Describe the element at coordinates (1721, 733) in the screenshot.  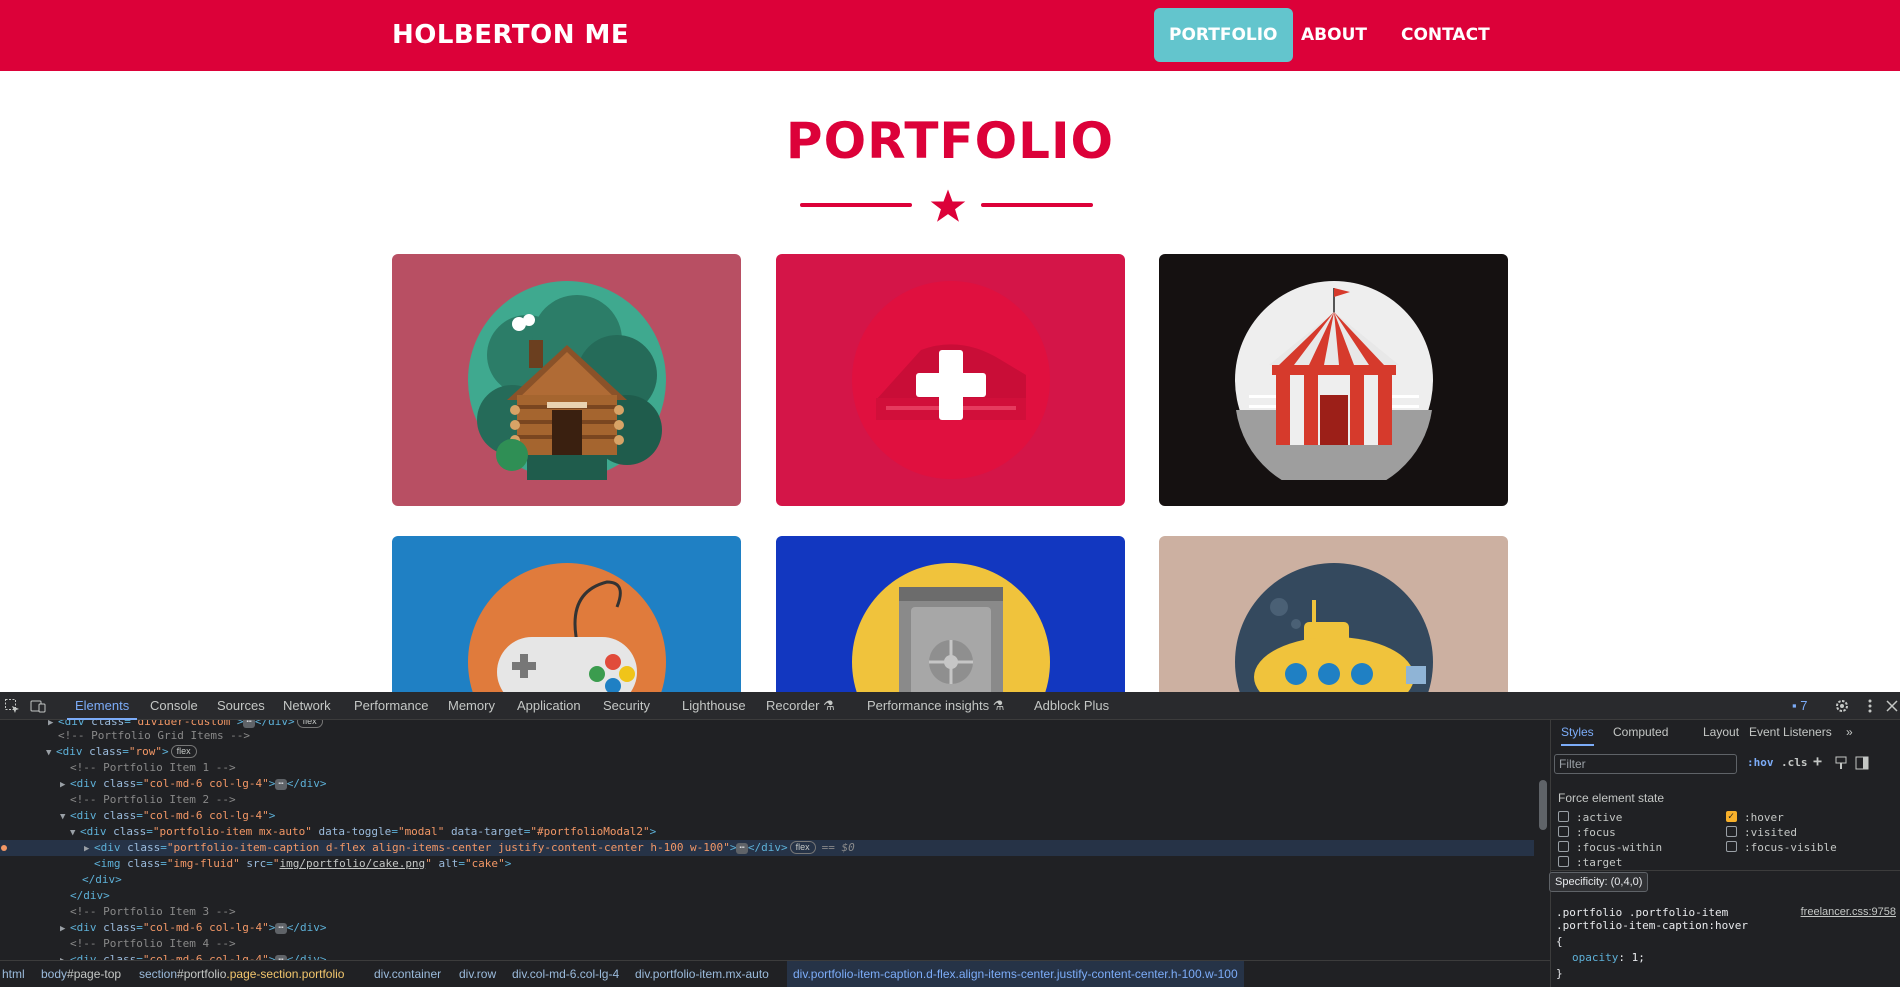
I see `tab-layout: Layout` at that location.